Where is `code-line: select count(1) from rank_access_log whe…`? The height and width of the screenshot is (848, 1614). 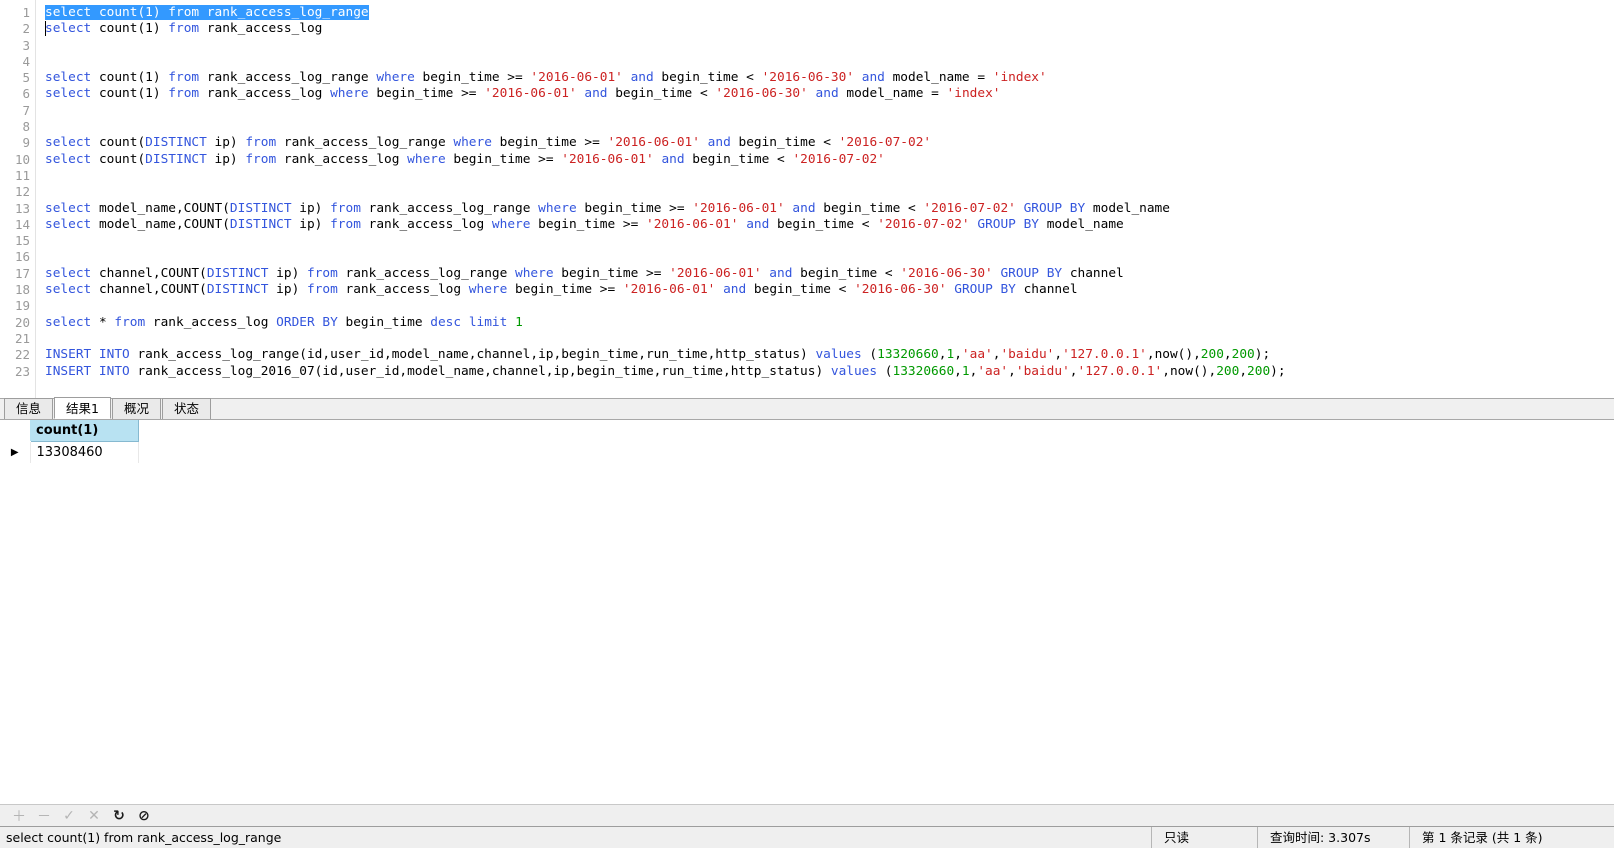 code-line: select count(1) from rank_access_log whe… is located at coordinates (829, 94).